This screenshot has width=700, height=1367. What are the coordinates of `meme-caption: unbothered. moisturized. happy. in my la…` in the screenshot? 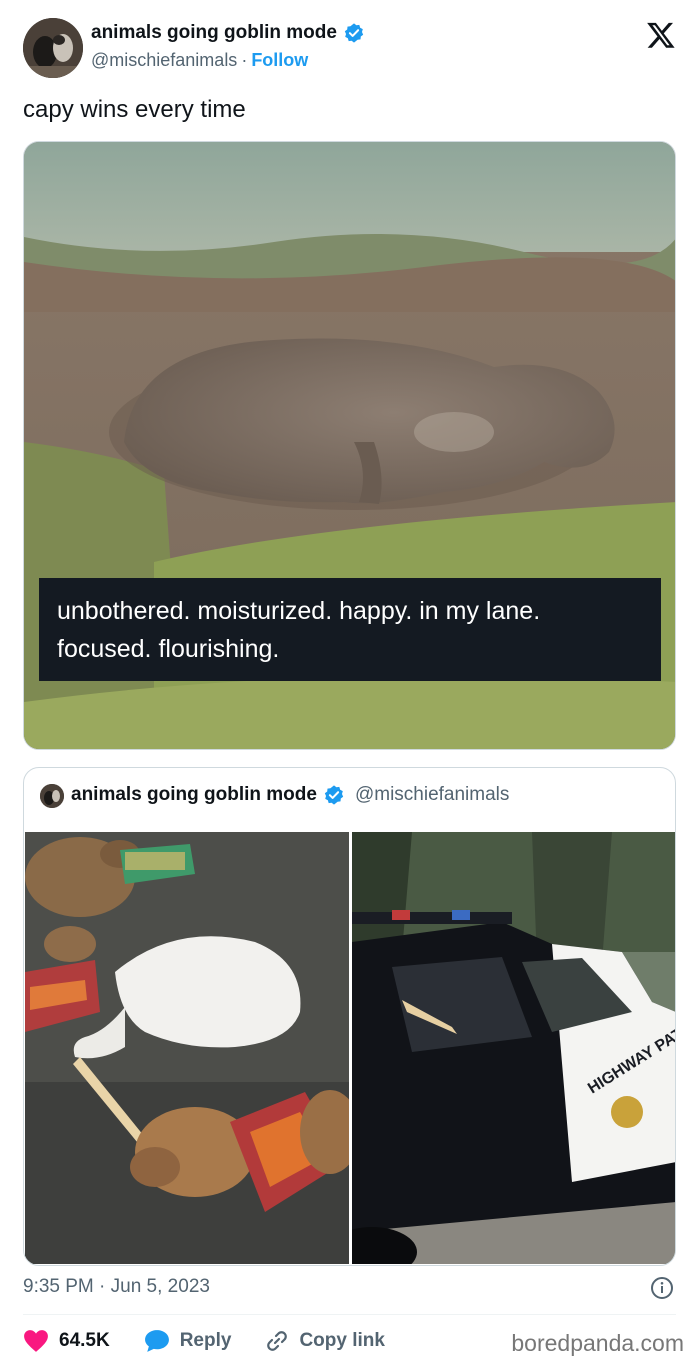 It's located at (350, 629).